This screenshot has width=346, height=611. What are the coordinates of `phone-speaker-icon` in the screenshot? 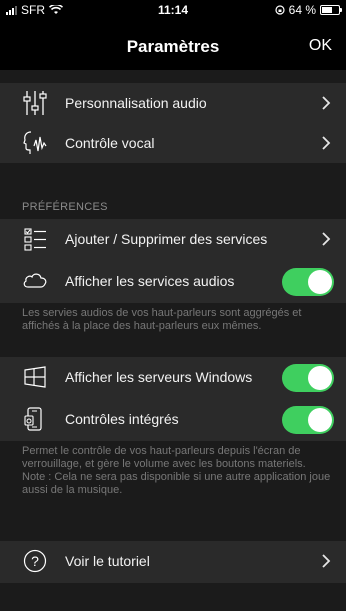 It's located at (35, 419).